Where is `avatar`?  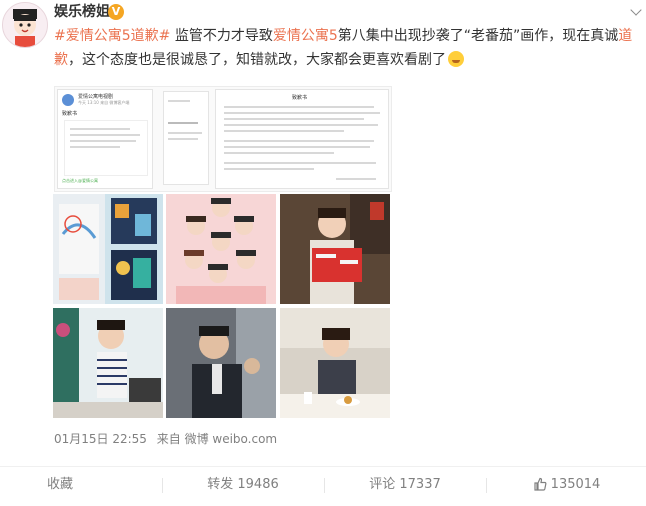
avatar is located at coordinates (25, 25).